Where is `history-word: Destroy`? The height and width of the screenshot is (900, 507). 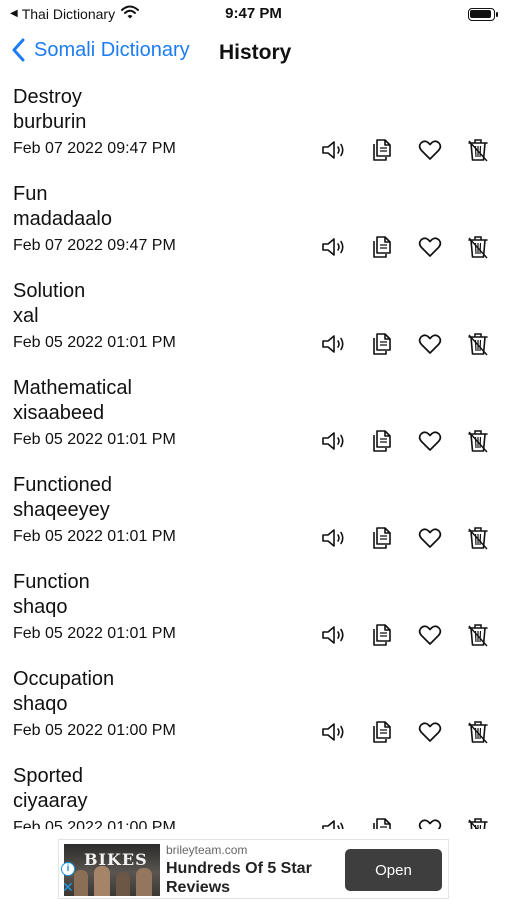 history-word: Destroy is located at coordinates (47, 97).